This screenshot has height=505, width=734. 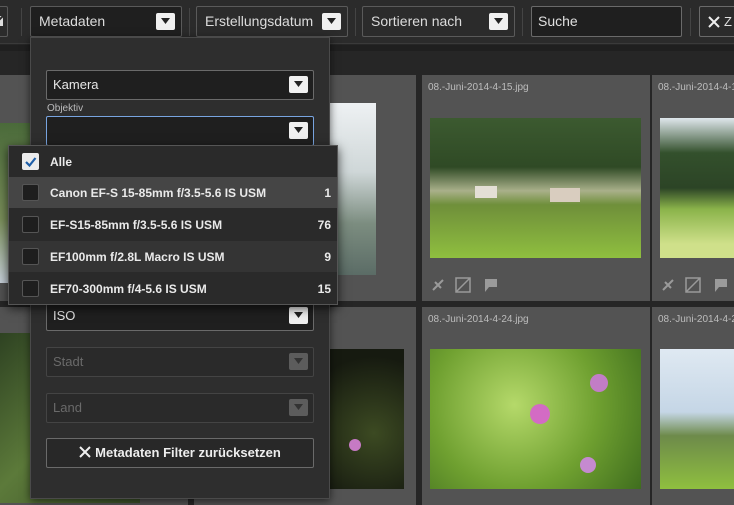 I want to click on reset-metadata-filter-button: Metadaten Filter zurücksetzen, so click(x=180, y=453).